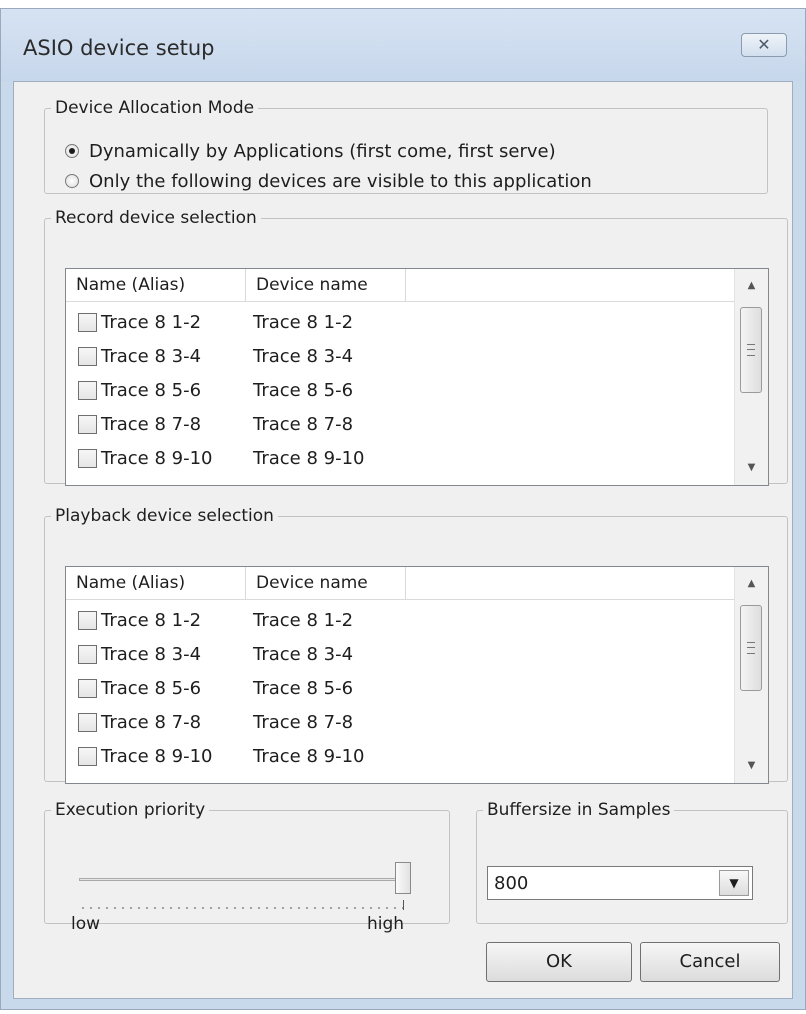 Image resolution: width=806 pixels, height=1014 pixels. I want to click on buffersize-group: Buffersize in Samples 800 ▼, so click(632, 862).